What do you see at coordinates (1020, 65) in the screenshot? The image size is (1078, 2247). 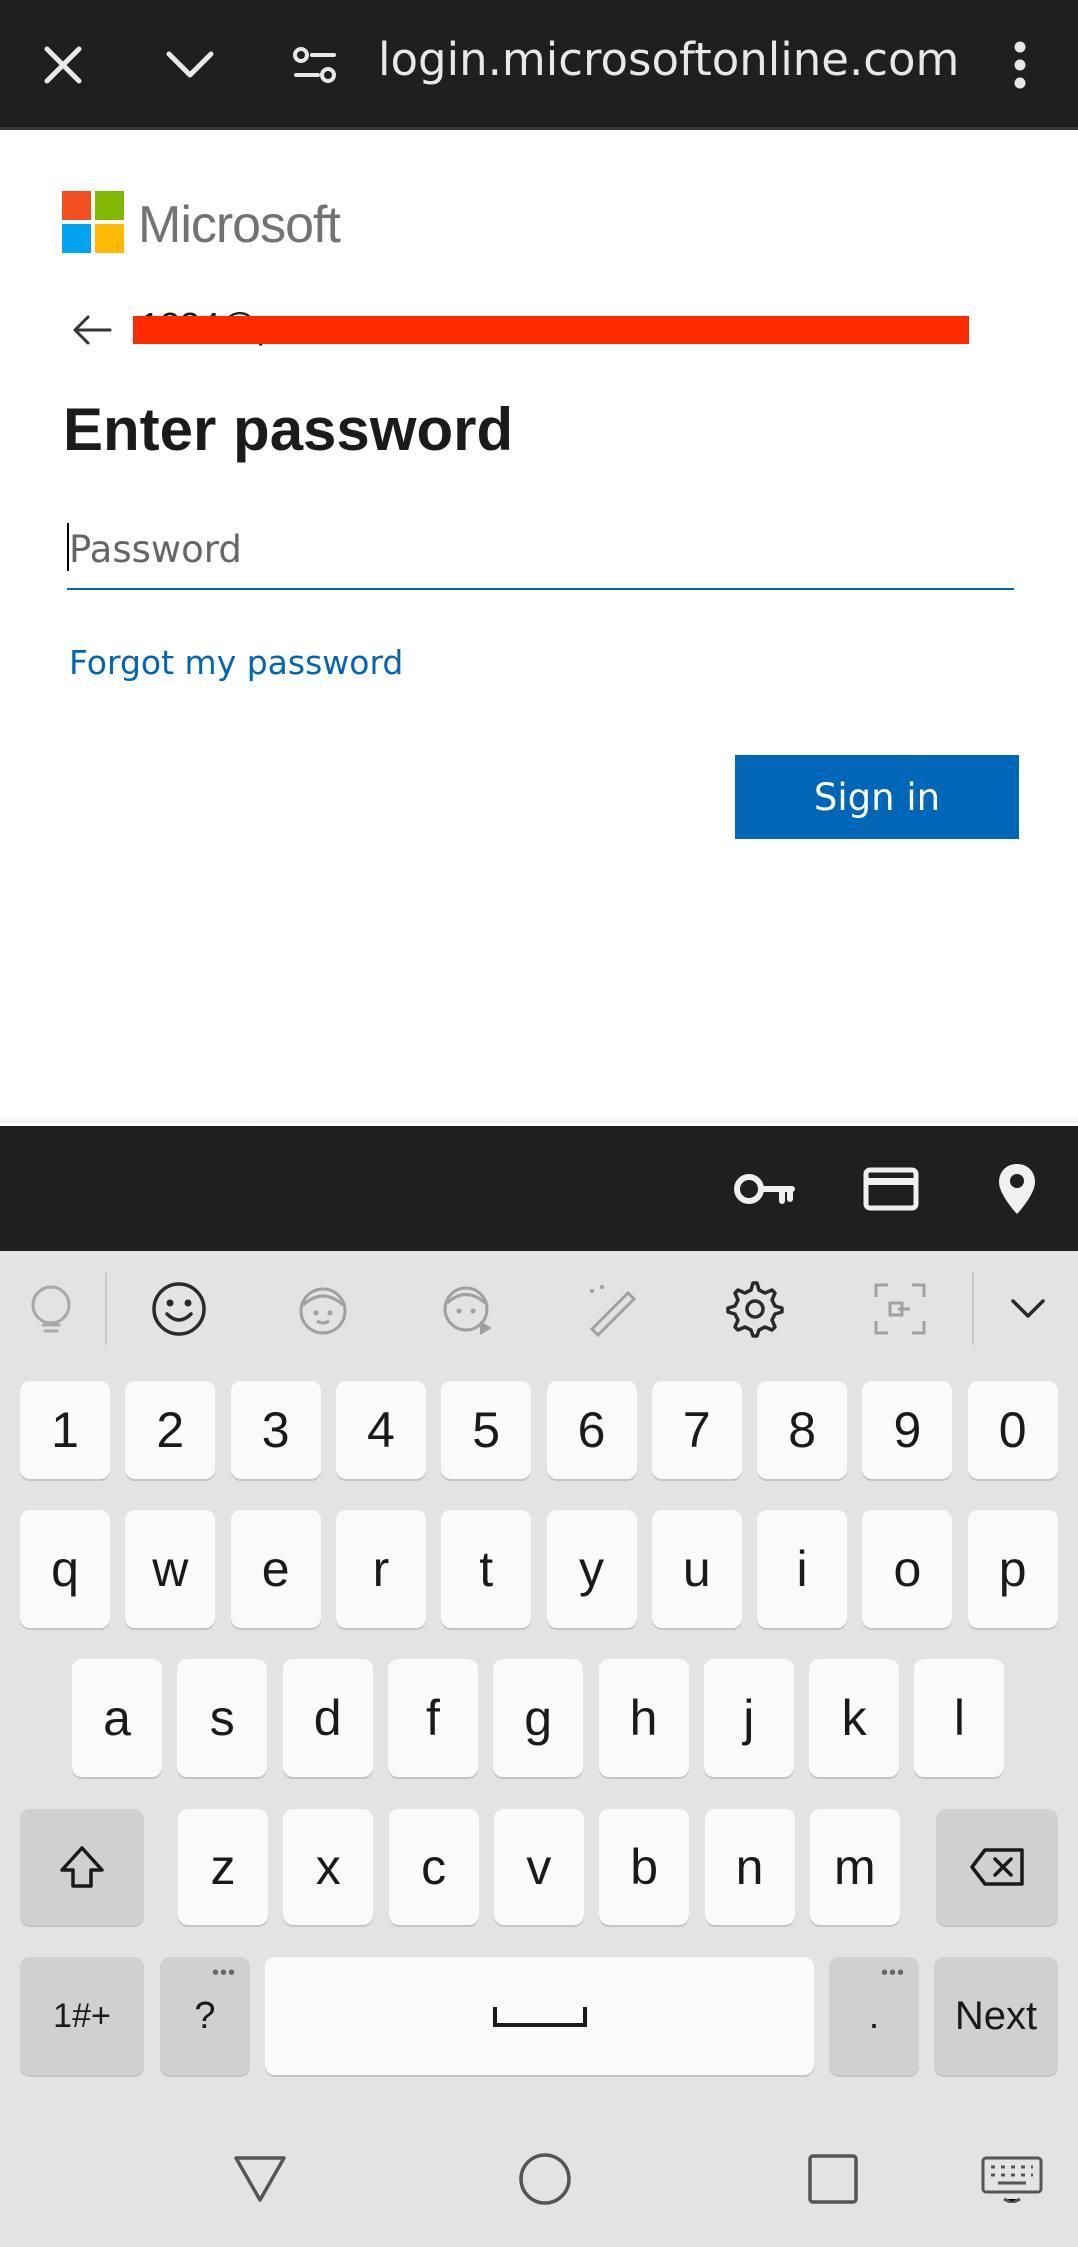 I see `more-options-icon` at bounding box center [1020, 65].